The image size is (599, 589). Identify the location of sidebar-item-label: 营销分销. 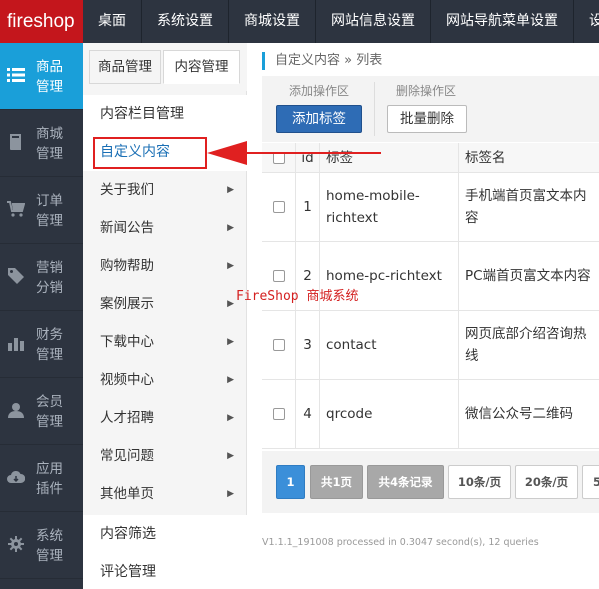
(49, 278).